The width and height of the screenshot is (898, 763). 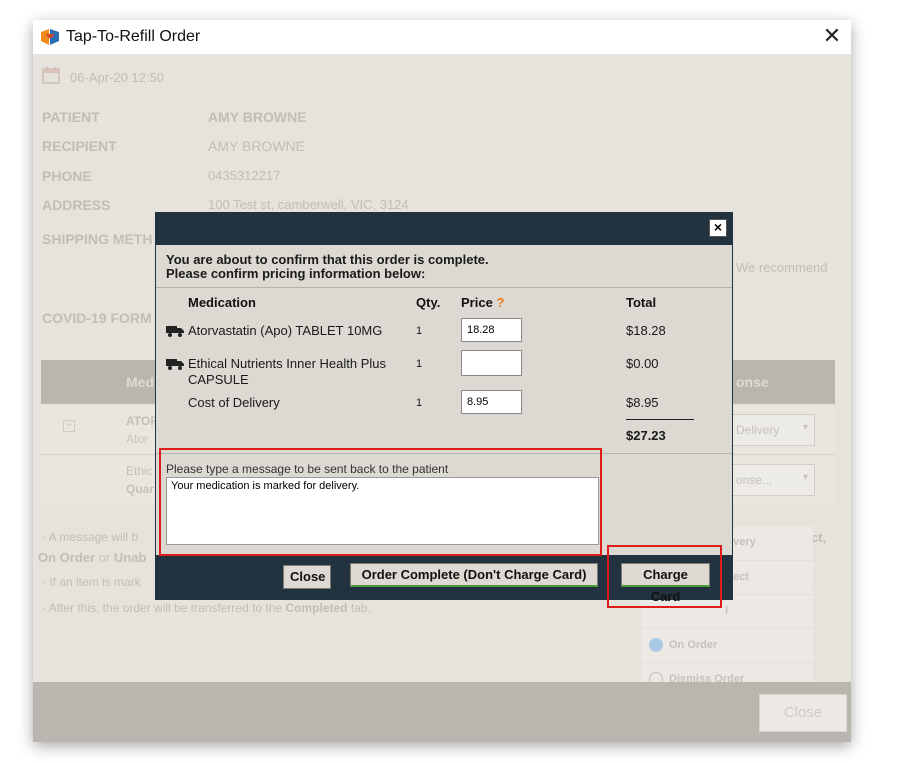 I want to click on shipping-method-label: SHIPPING METH, so click(x=97, y=239).